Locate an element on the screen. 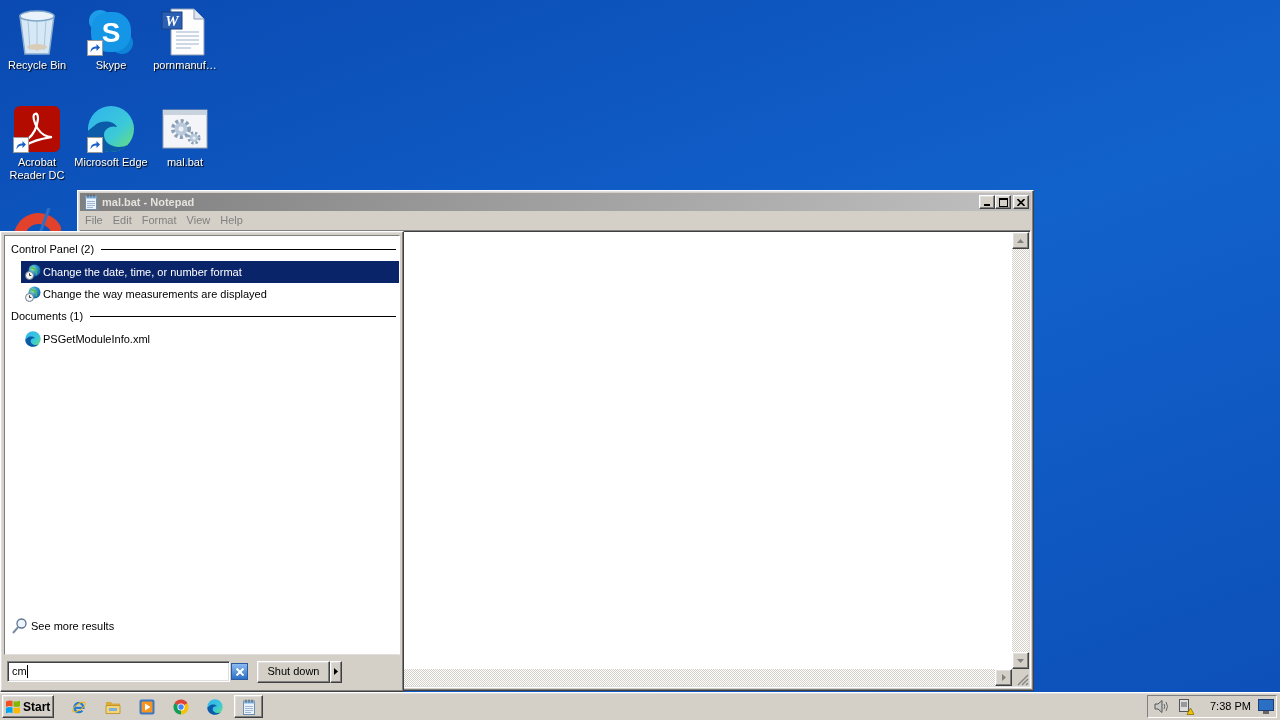 The image size is (1280, 720). monitor-icon is located at coordinates (1266, 706).